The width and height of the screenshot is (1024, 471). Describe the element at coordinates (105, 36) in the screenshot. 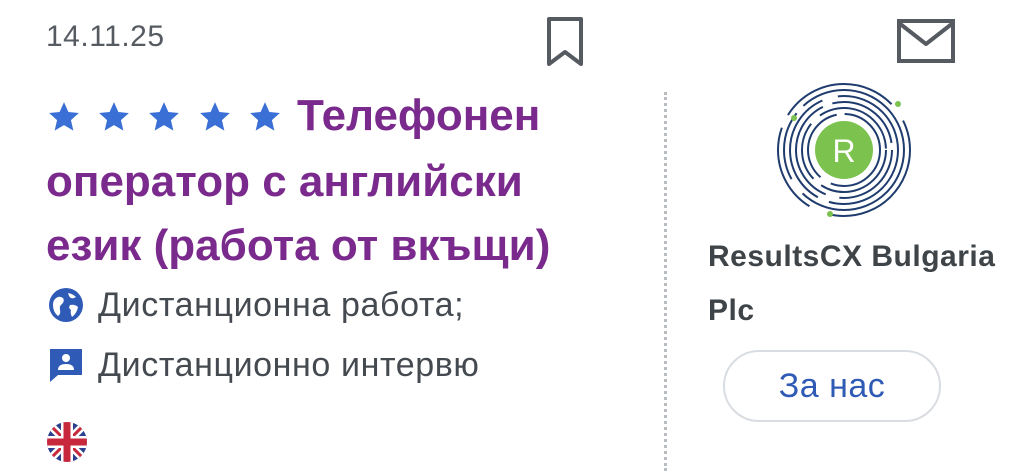

I see `post-date: 14.11.25` at that location.